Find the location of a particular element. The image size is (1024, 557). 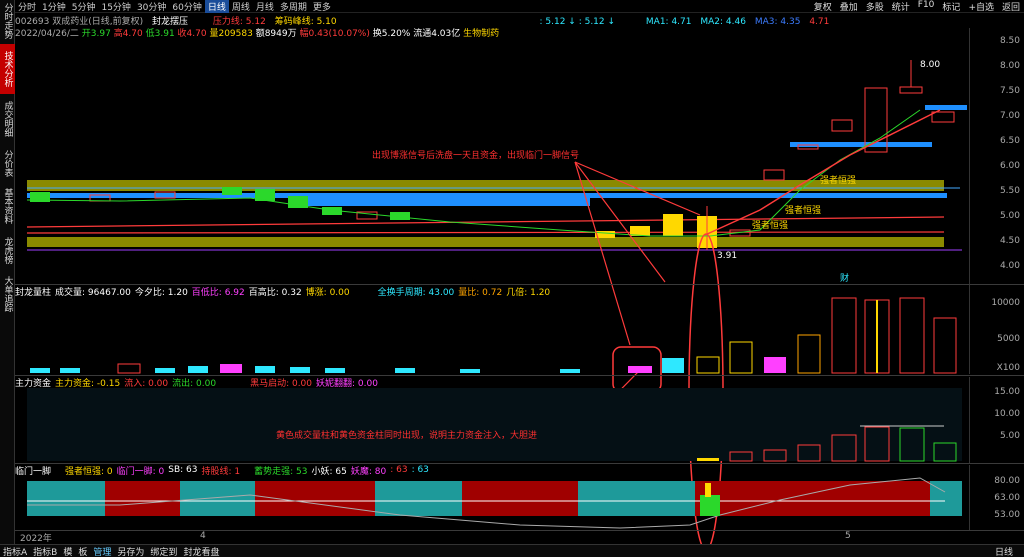

strong-label-1: 强者恒强 is located at coordinates (838, 181).